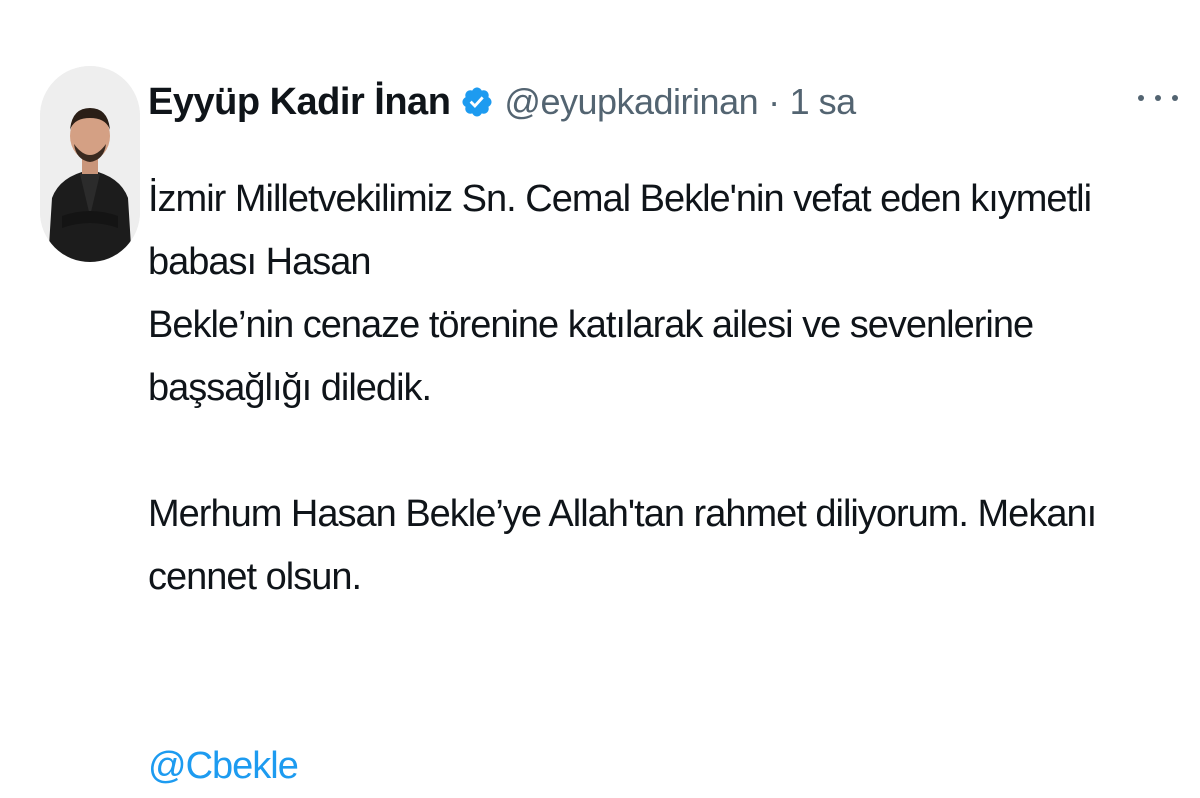  Describe the element at coordinates (223, 766) in the screenshot. I see `mention-link: @Cbekle` at that location.